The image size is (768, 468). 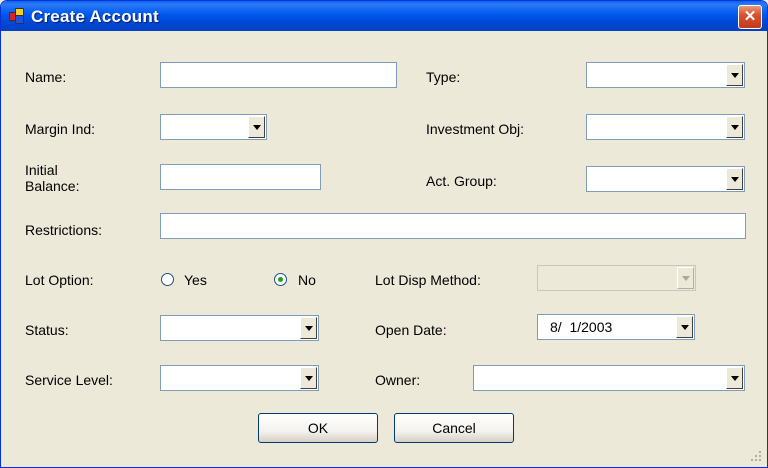 I want to click on lot-option-yes-label: Yes, so click(x=195, y=280).